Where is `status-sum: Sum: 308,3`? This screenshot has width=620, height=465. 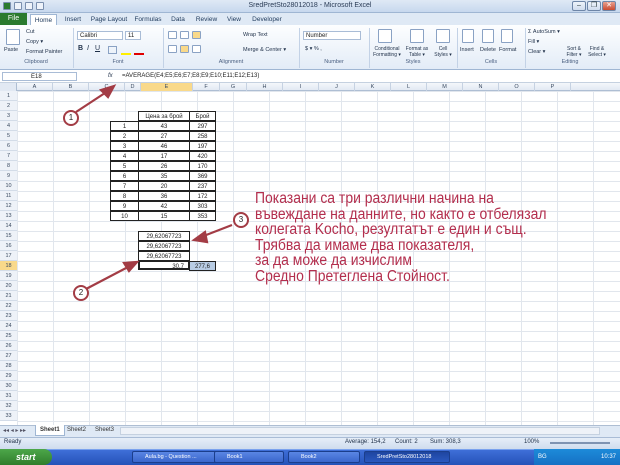
status-sum: Sum: 308,3 is located at coordinates (445, 442).